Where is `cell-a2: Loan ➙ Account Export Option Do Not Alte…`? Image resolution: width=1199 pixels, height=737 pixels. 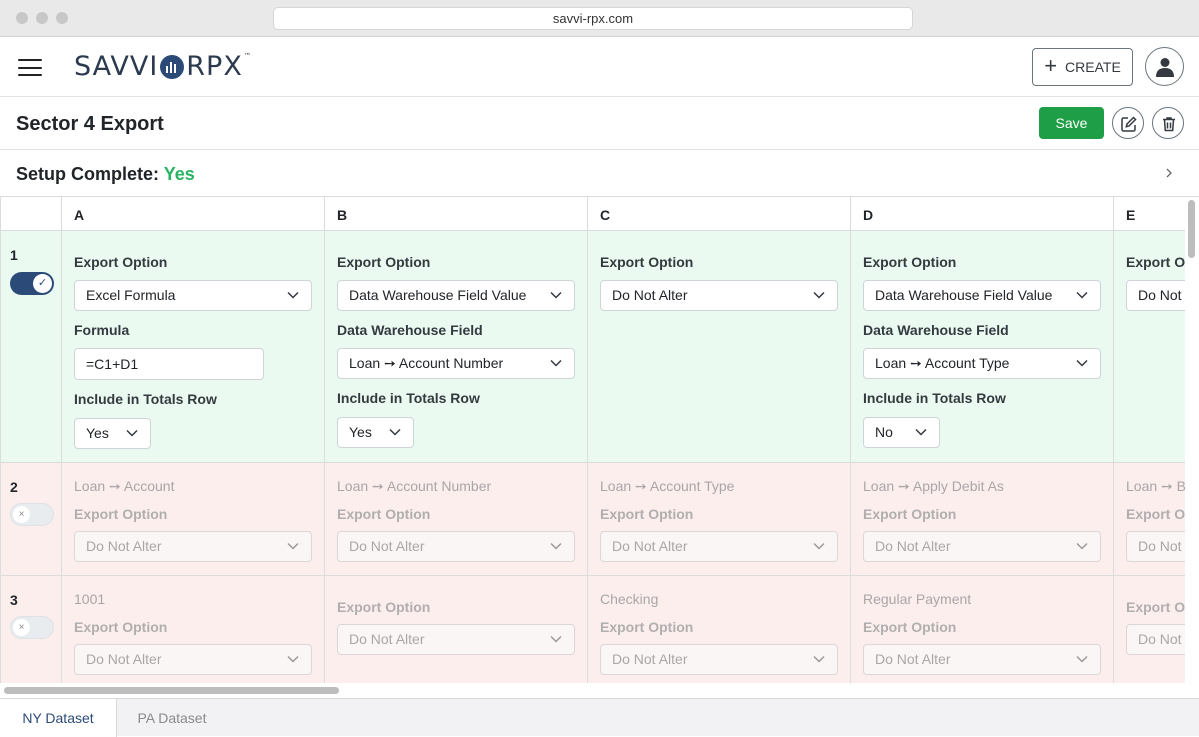 cell-a2: Loan ➙ Account Export Option Do Not Alte… is located at coordinates (193, 519).